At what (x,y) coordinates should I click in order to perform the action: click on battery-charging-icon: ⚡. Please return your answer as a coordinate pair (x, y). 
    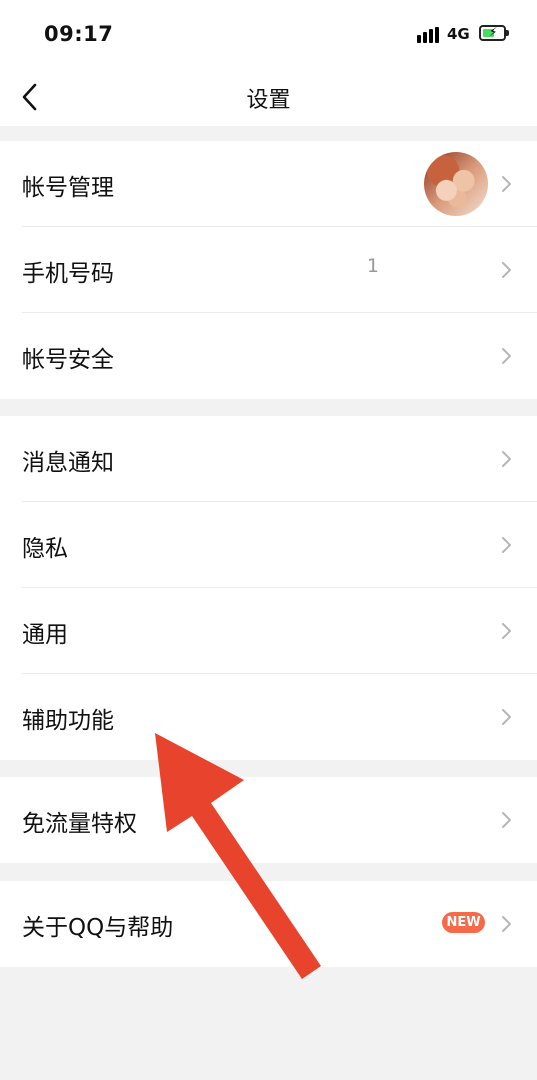
    Looking at the image, I should click on (494, 33).